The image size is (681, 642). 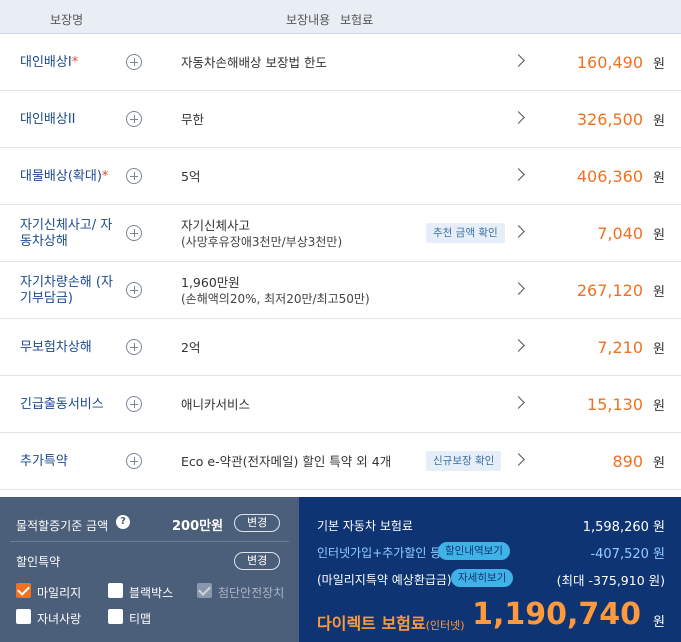 What do you see at coordinates (216, 404) in the screenshot?
I see `coverage-desc: 애니카서비스` at bounding box center [216, 404].